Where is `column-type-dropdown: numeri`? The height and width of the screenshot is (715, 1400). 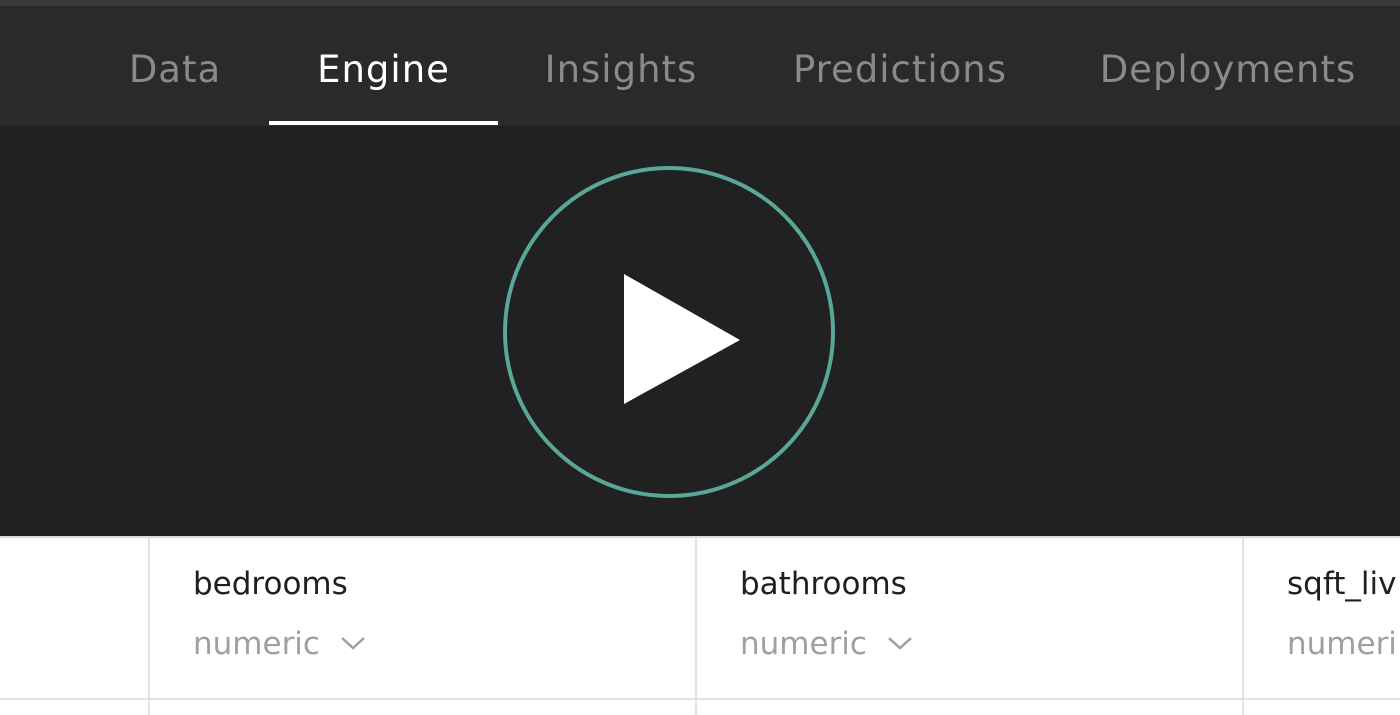 column-type-dropdown: numeri is located at coordinates (1342, 644).